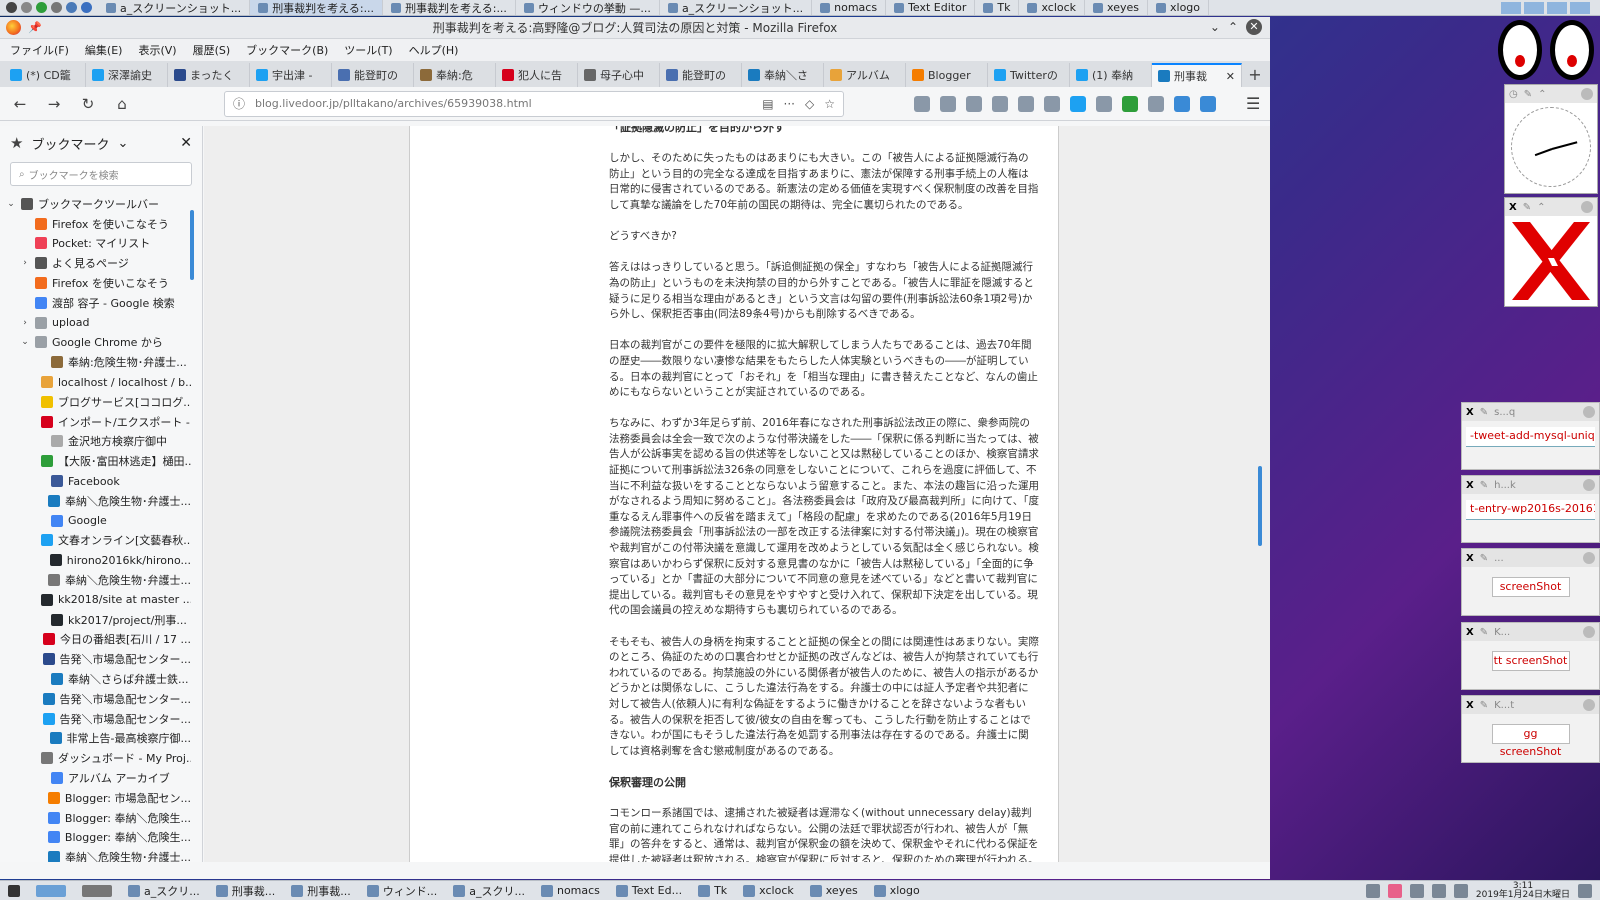 The width and height of the screenshot is (1600, 900). What do you see at coordinates (434, 50) in the screenshot?
I see `menu-item: ヘルプ(H)` at bounding box center [434, 50].